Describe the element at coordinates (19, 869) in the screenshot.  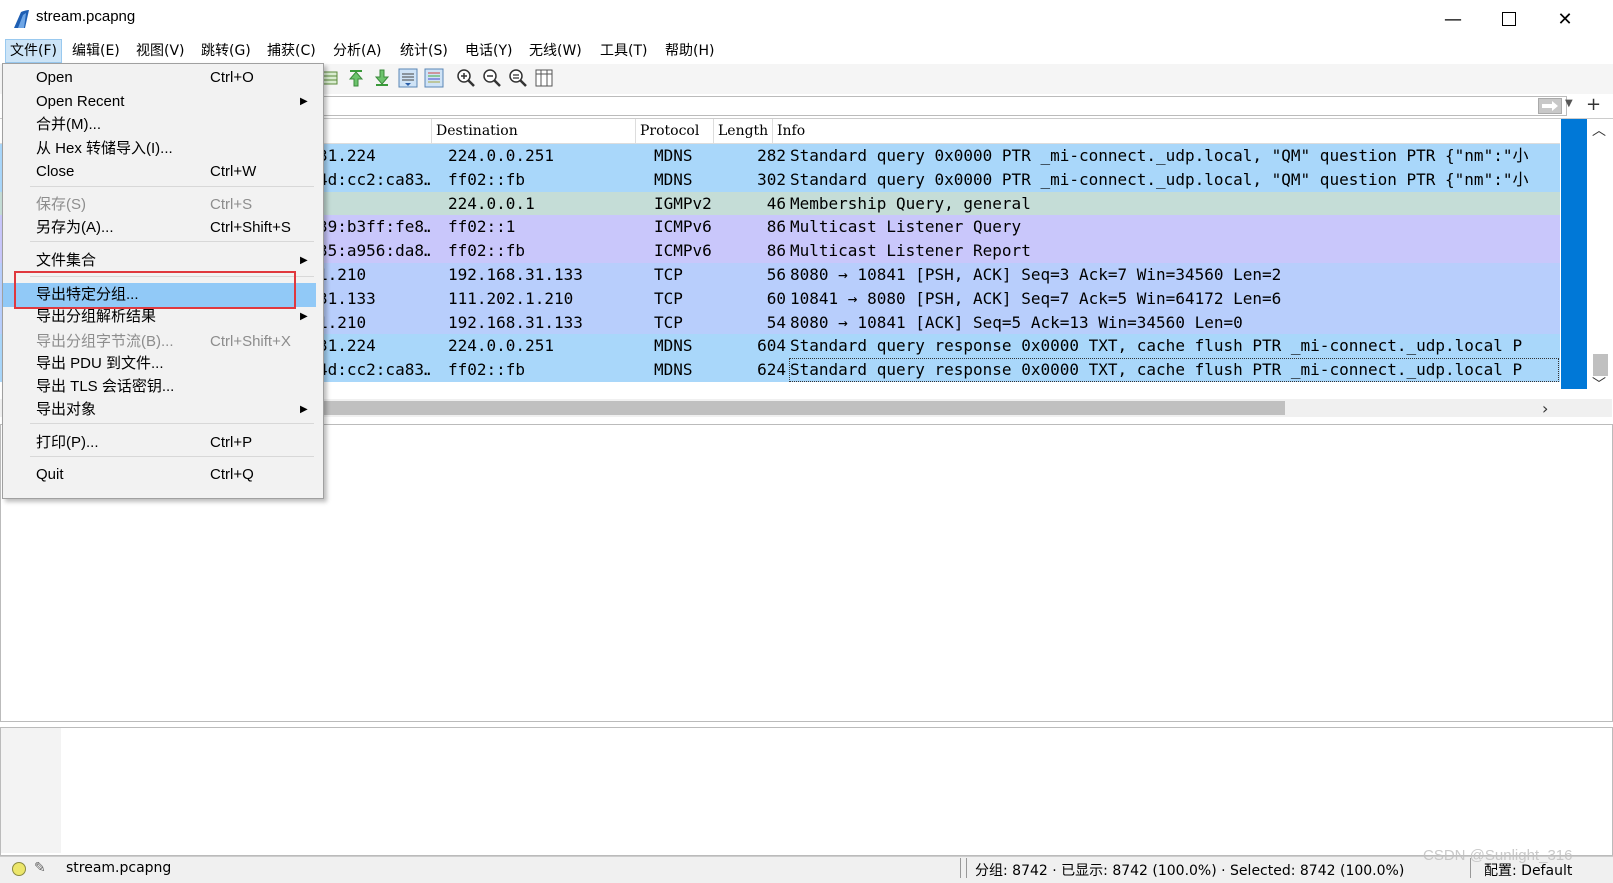
I see `capture-status-icon` at that location.